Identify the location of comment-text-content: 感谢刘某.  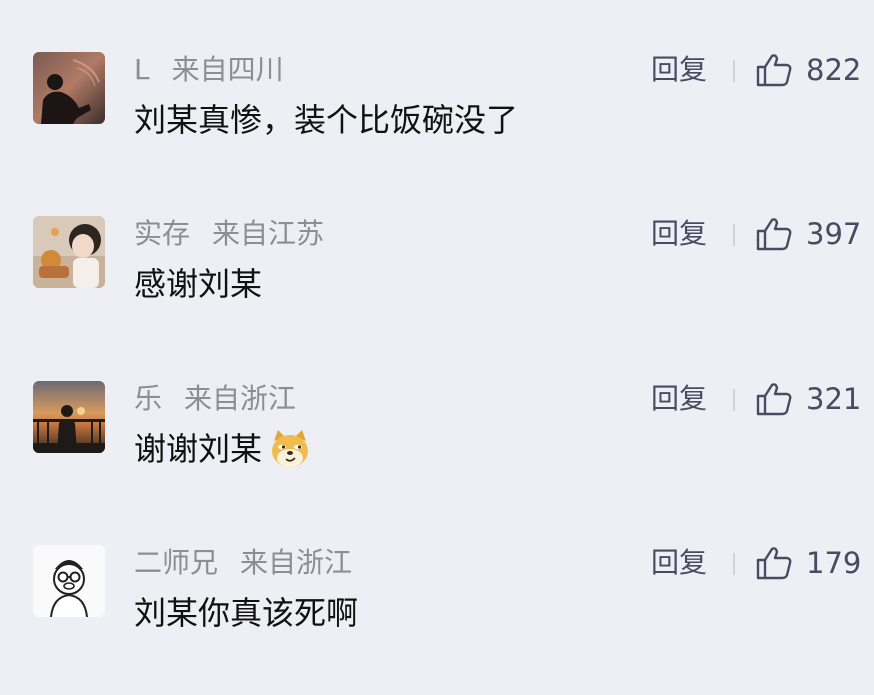
(198, 284).